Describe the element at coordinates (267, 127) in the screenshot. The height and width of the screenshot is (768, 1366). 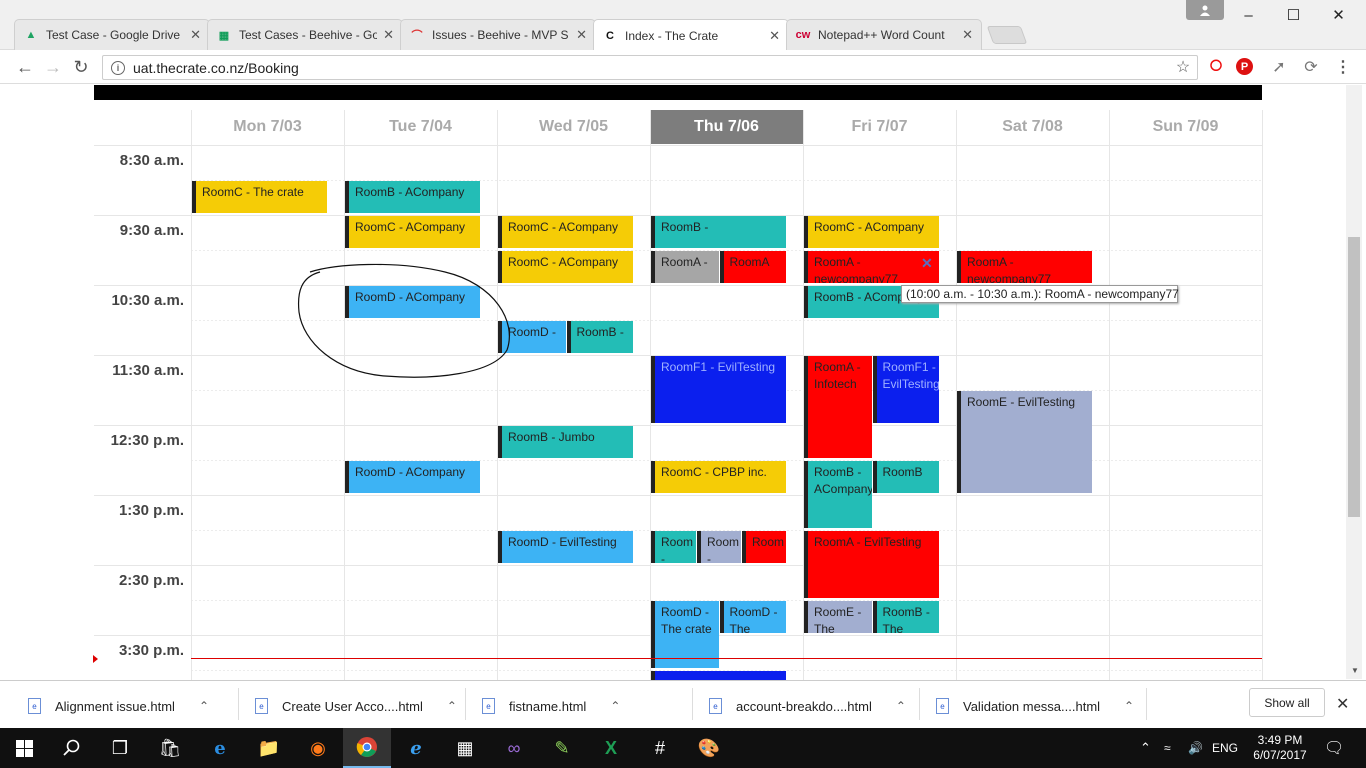
I see `day-header: Mon 7/03` at that location.